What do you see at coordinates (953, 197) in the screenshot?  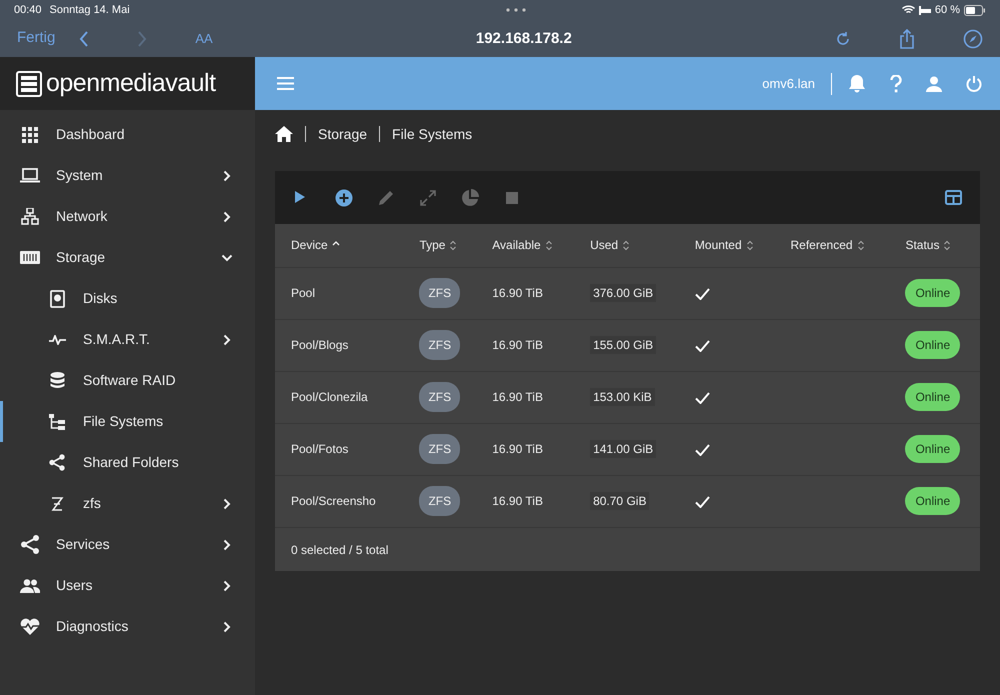 I see `column-layout-button` at bounding box center [953, 197].